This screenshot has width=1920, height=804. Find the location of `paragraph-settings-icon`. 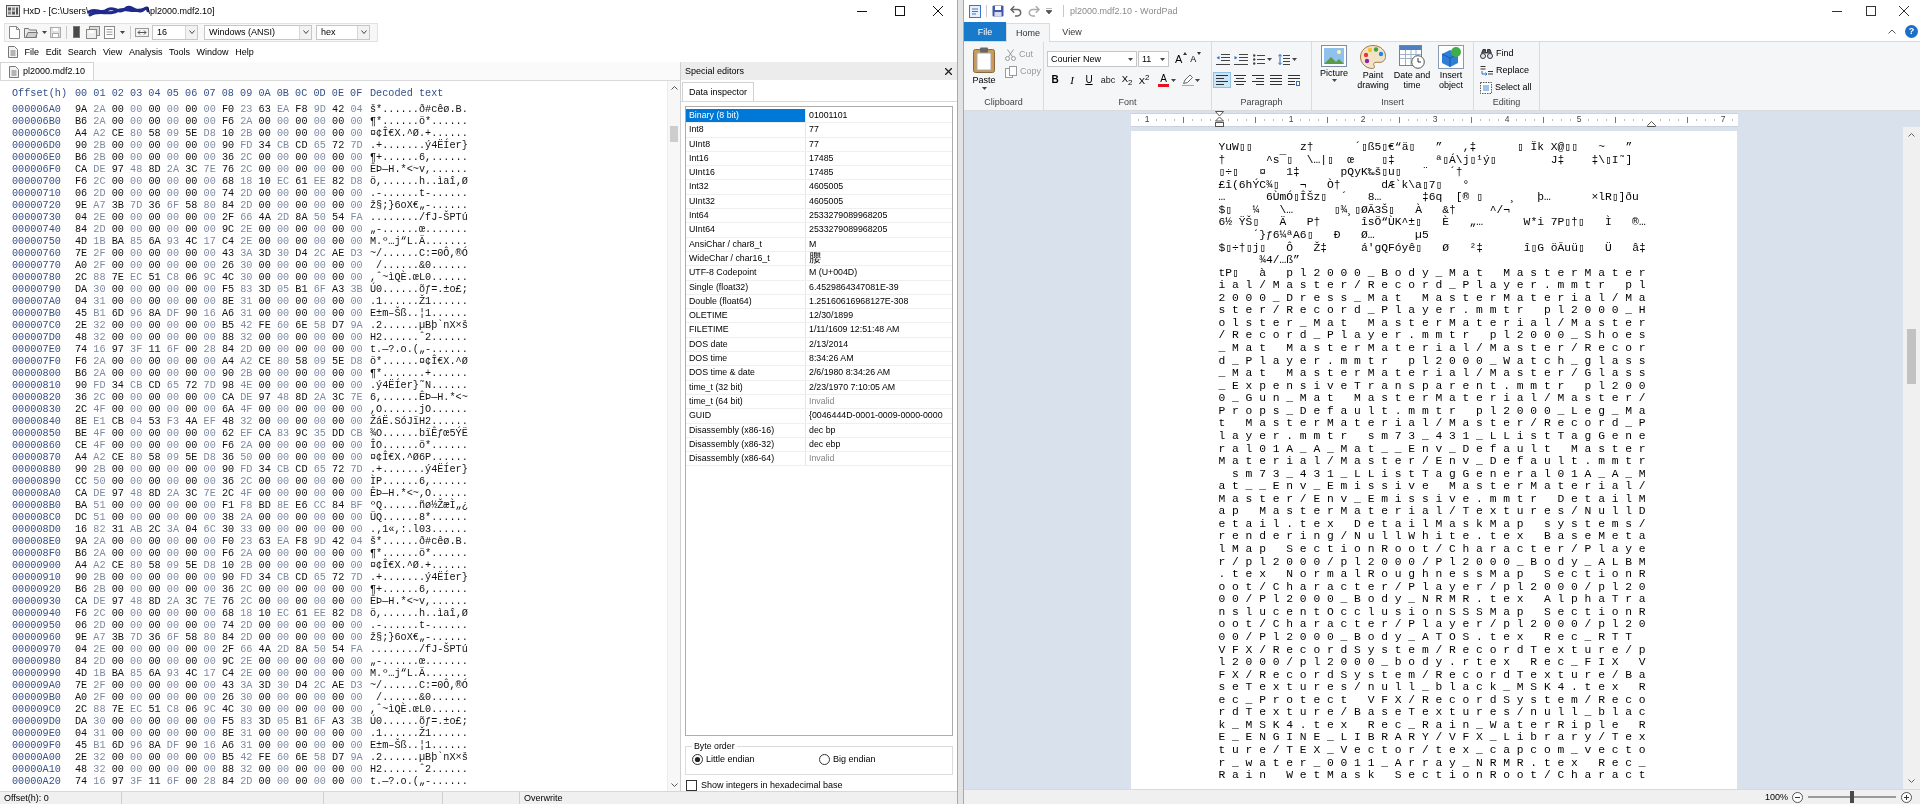

paragraph-settings-icon is located at coordinates (1294, 80).